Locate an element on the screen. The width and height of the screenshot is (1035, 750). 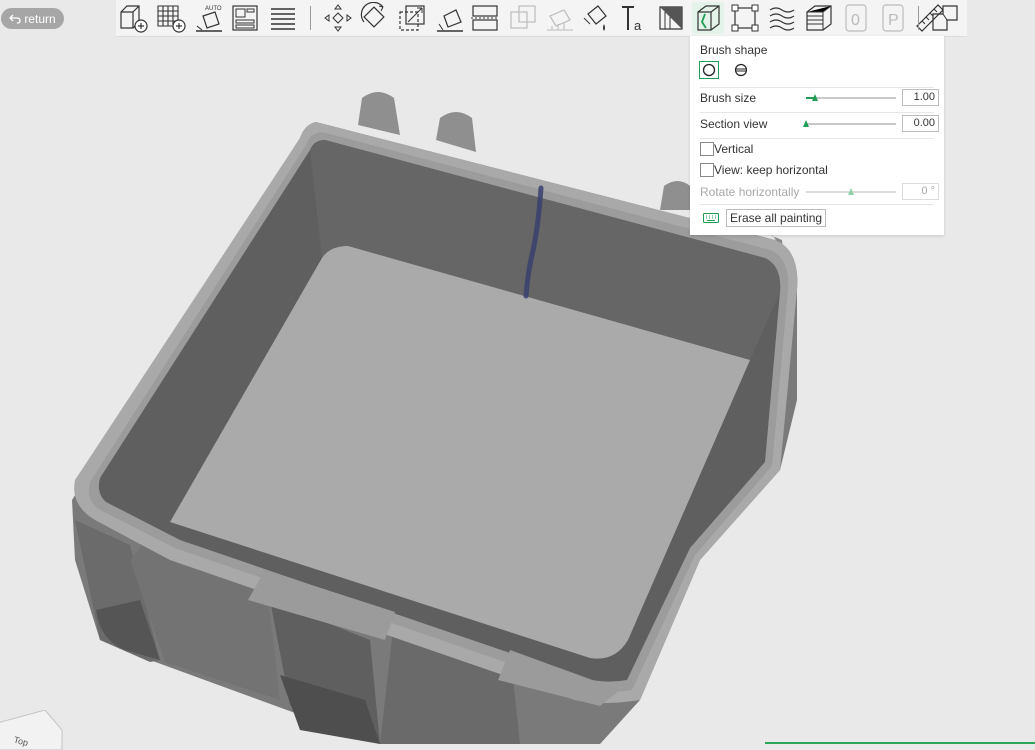
sphere-brush-button is located at coordinates (741, 70).